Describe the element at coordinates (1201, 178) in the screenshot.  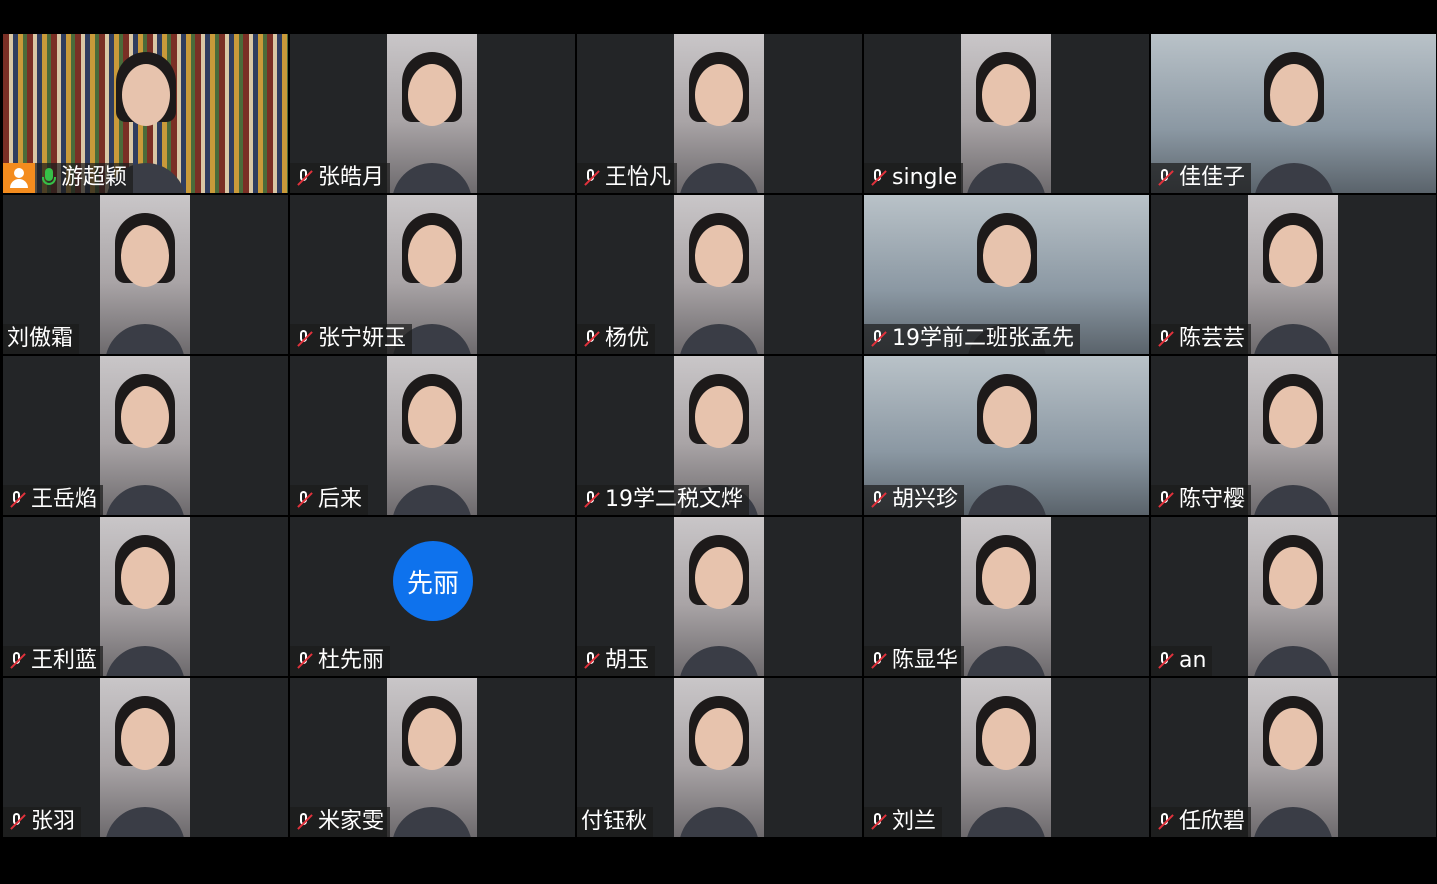
I see `participant-name-tag: 佳佳子` at that location.